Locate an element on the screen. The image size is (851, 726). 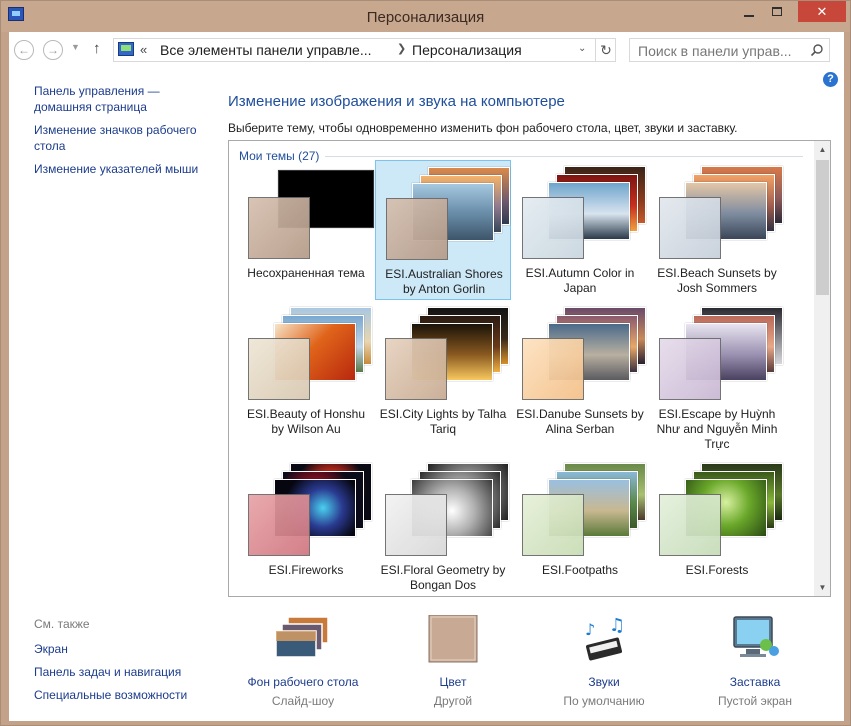
maximize-icon is located at coordinates (776, 11).